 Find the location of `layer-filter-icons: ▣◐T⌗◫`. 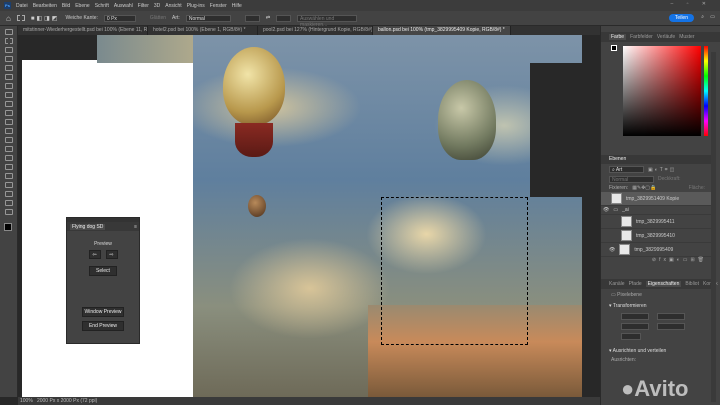

layer-filter-icons: ▣◐T⌗◫ is located at coordinates (662, 170).